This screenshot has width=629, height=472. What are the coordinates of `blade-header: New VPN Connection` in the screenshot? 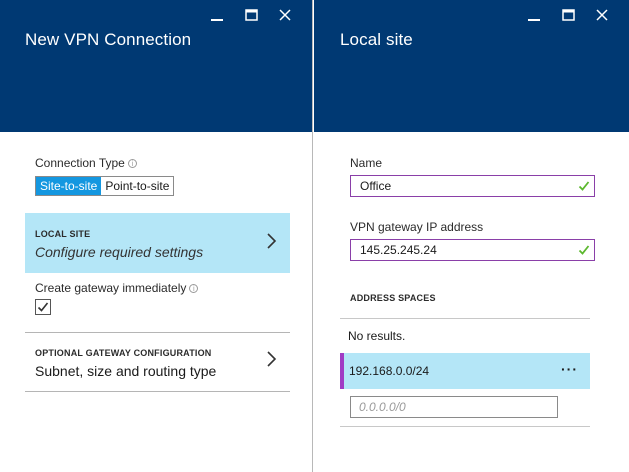 It's located at (156, 66).